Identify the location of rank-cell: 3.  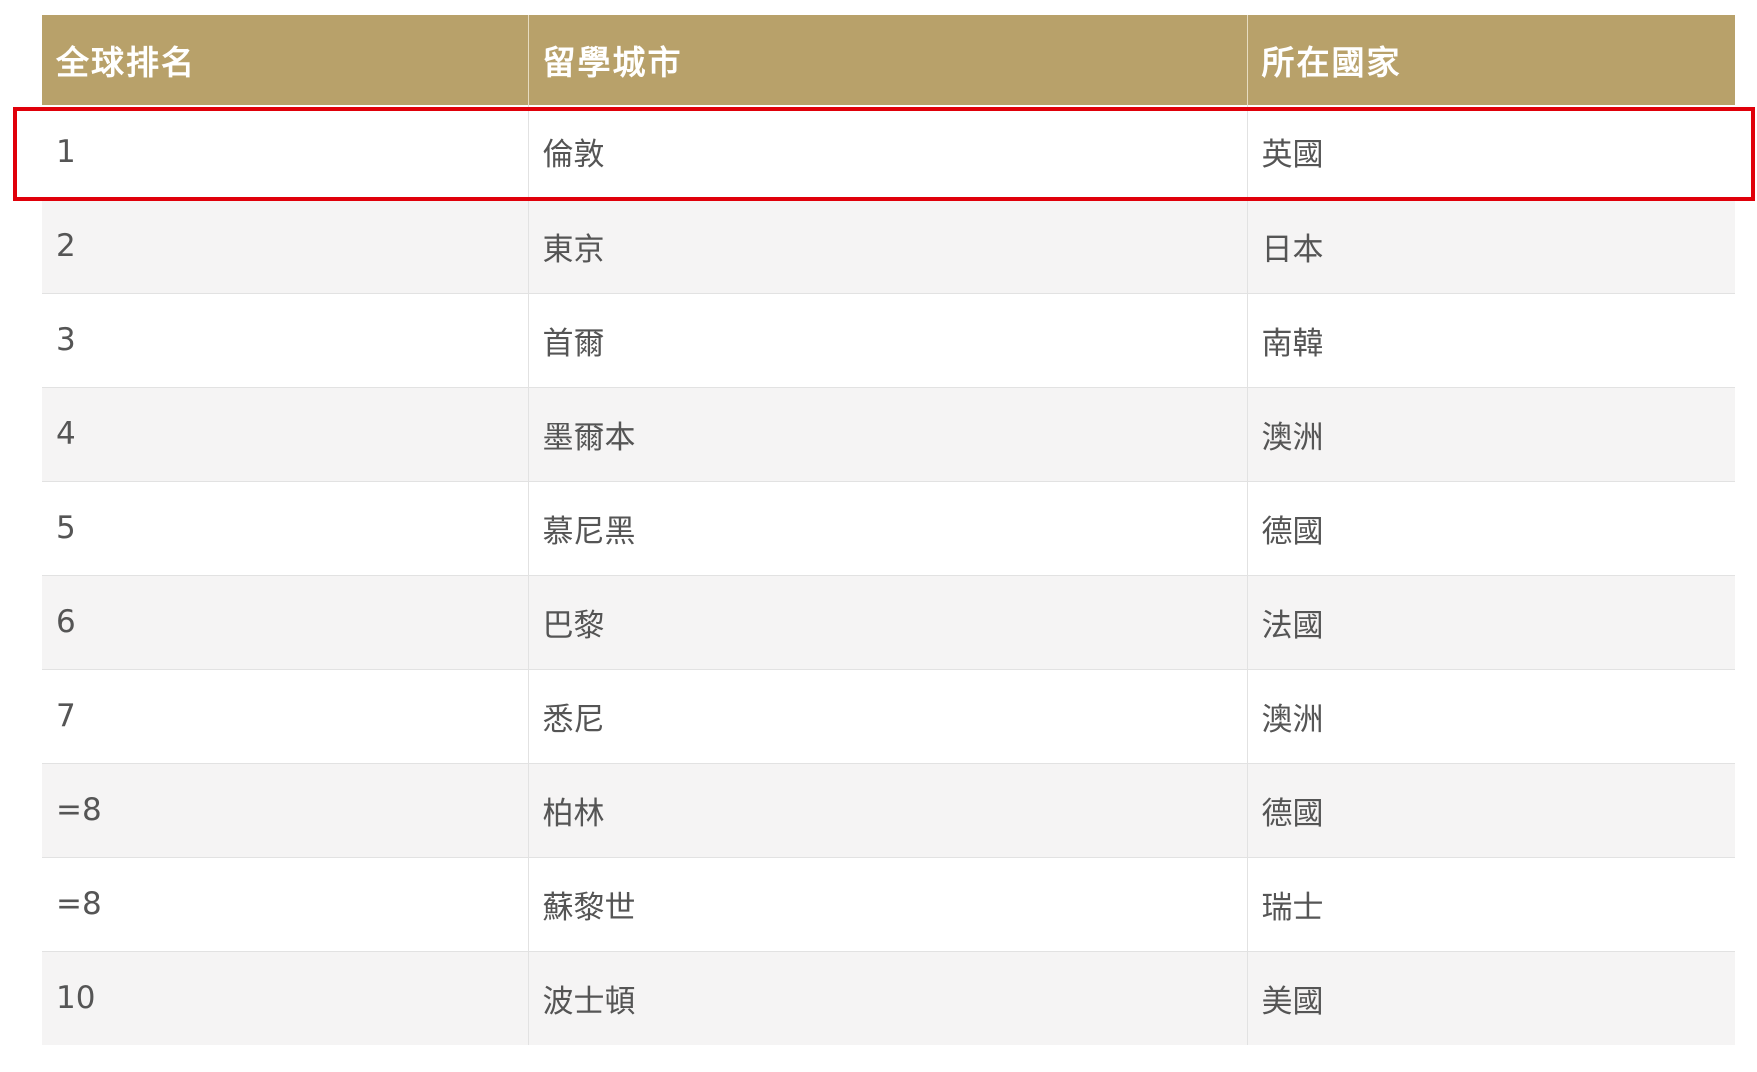
(285, 340).